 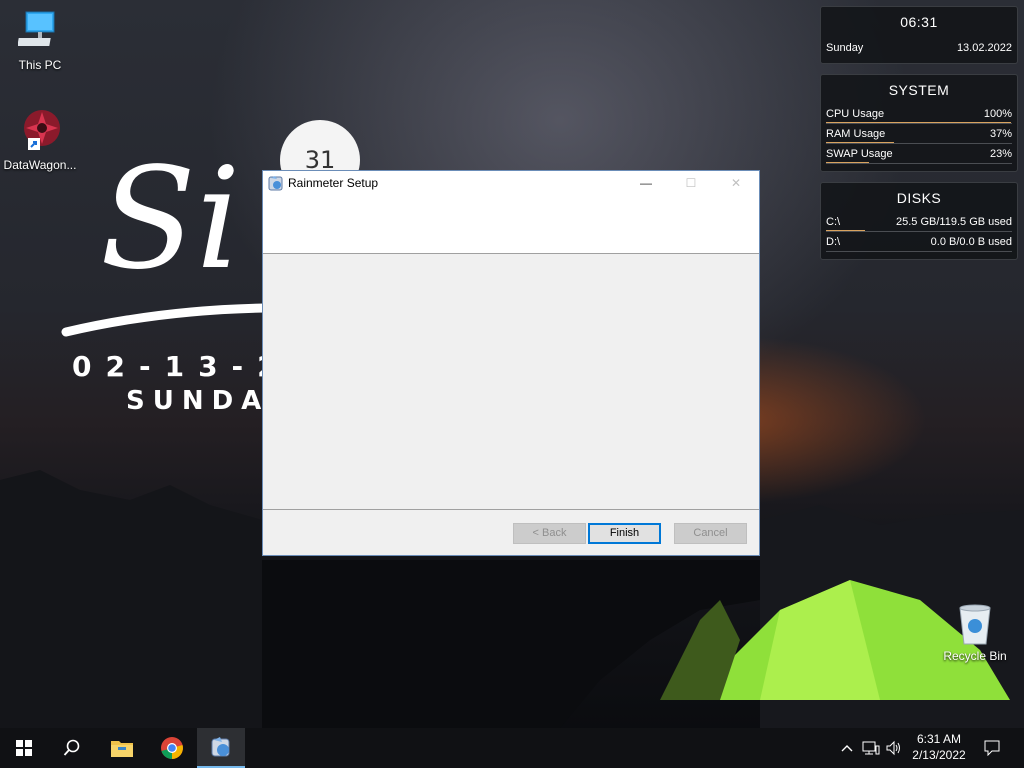 I want to click on network-icon, so click(x=871, y=748).